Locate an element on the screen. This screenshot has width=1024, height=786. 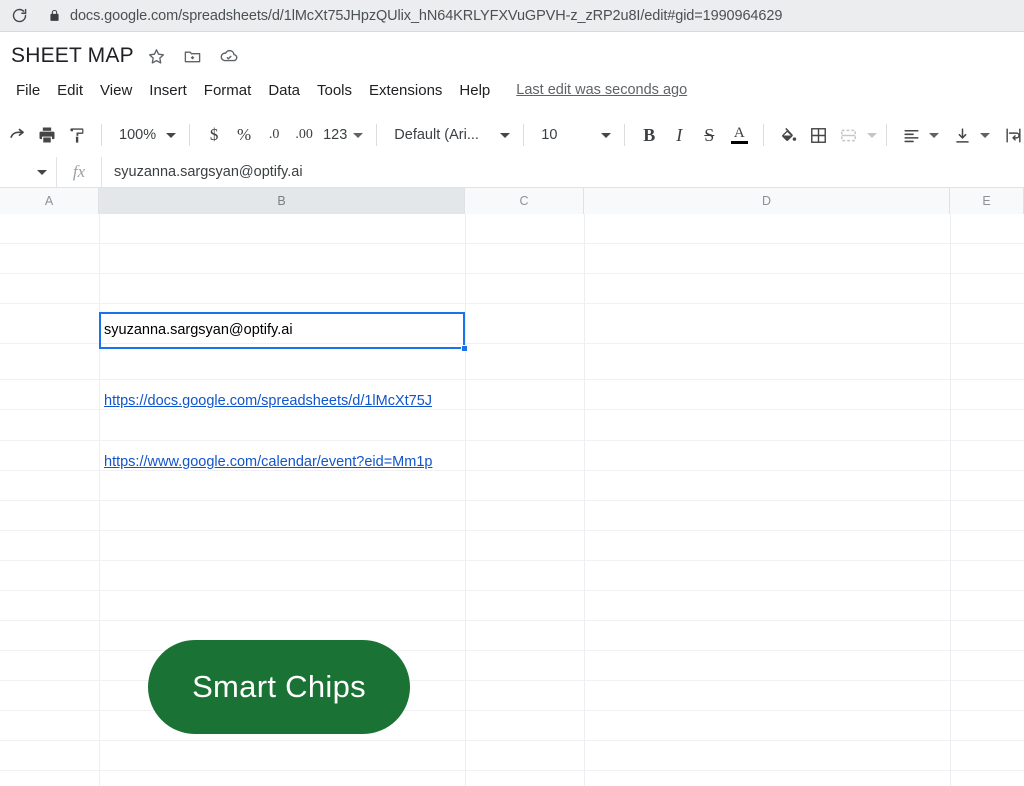
bold-label: B is located at coordinates (649, 134).